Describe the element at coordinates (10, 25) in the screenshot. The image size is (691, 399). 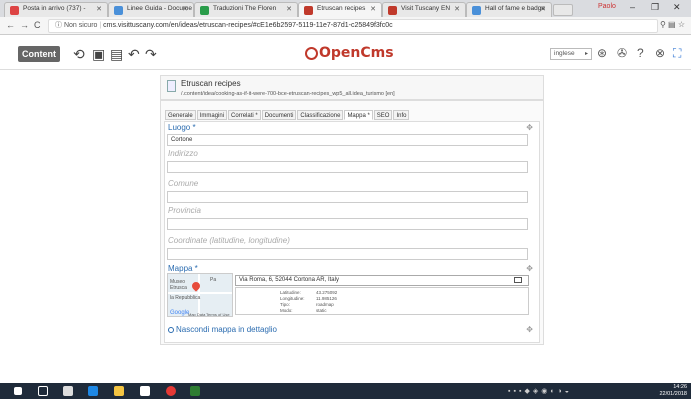
I see `back-icon: ←` at that location.